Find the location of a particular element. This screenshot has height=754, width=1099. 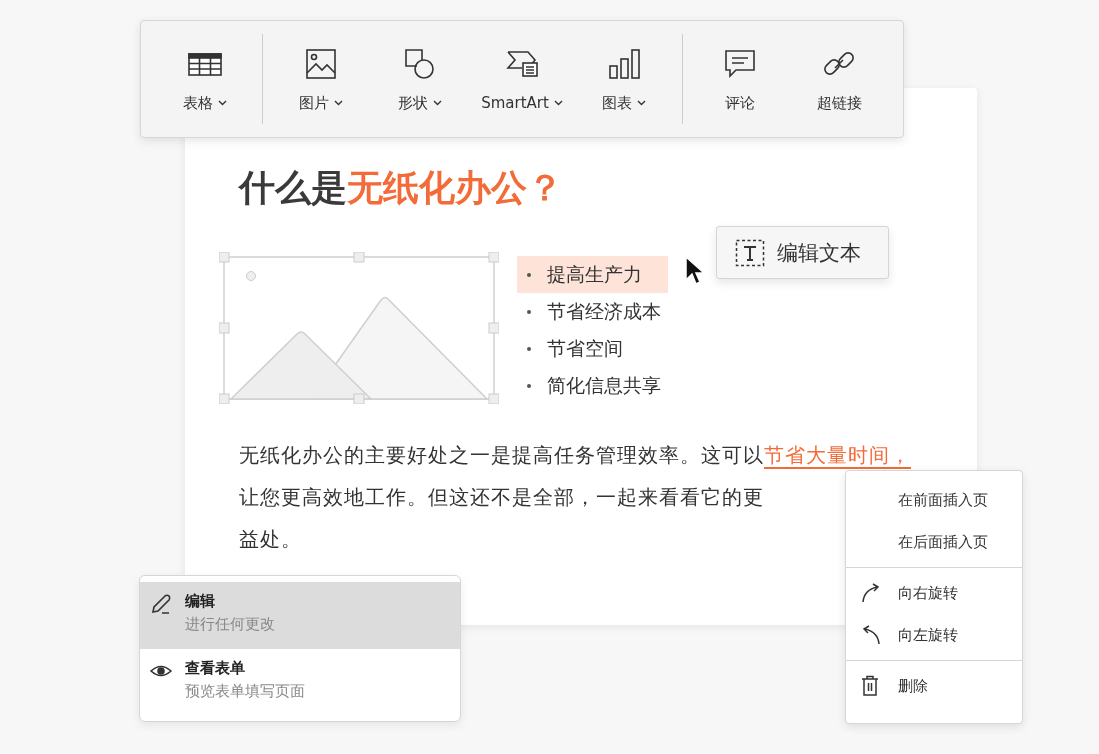

toolbar-button: 图片 is located at coordinates (321, 79).